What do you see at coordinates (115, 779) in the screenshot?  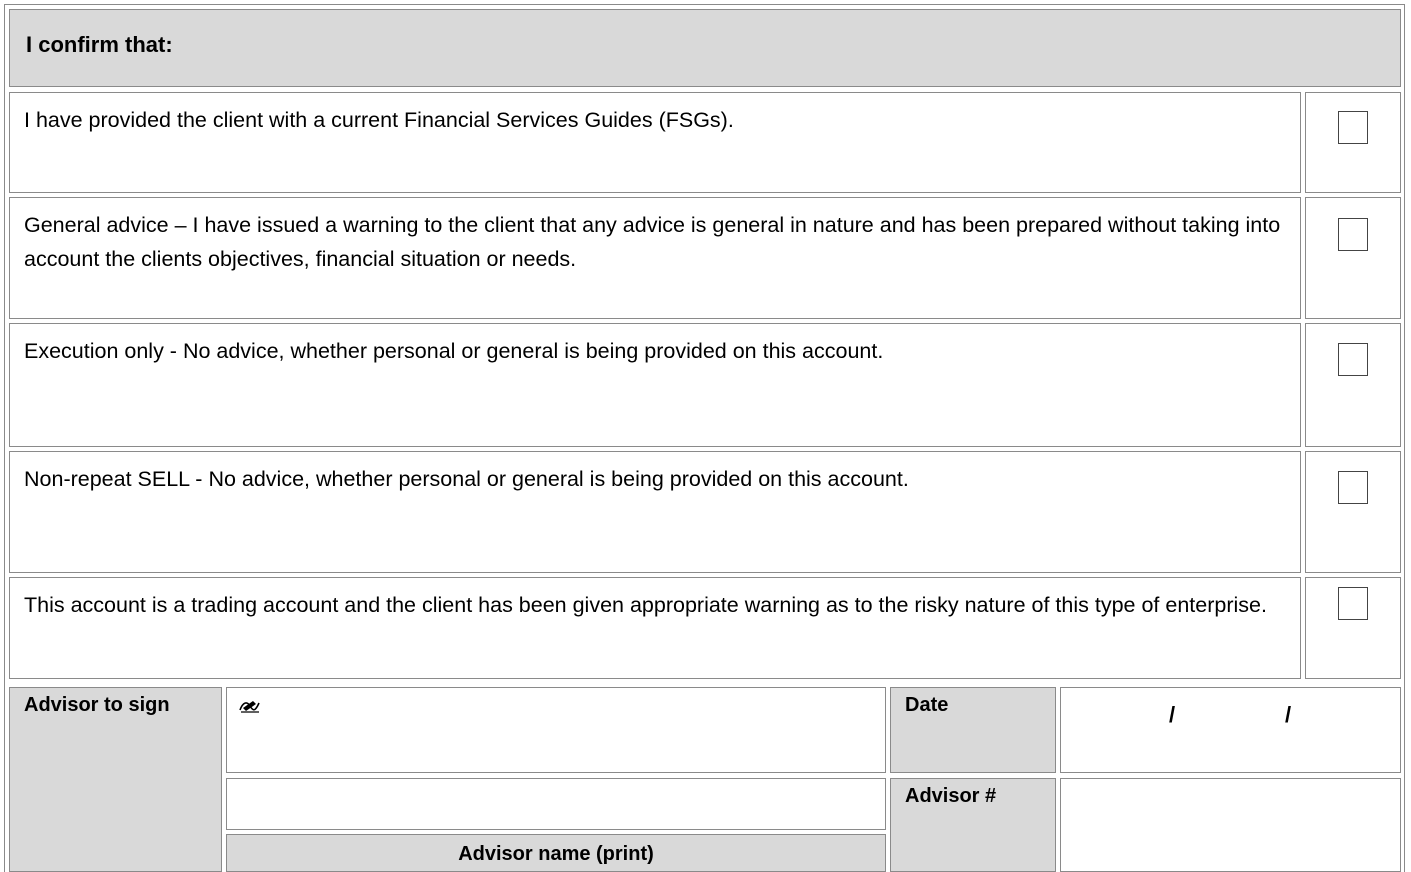 I see `advisor-sign-label-cell: Advisor to sign` at bounding box center [115, 779].